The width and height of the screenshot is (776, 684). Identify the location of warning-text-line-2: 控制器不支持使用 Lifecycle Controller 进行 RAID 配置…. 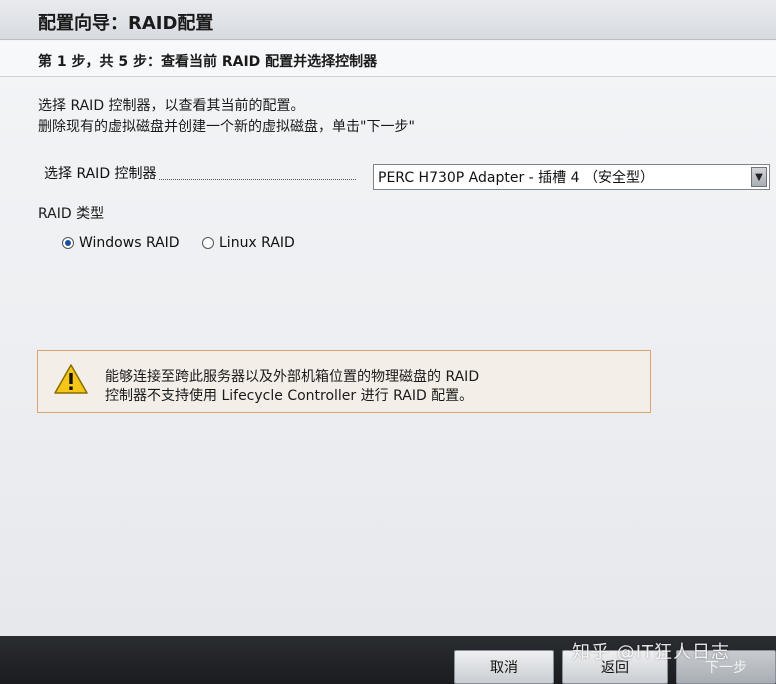
(289, 396).